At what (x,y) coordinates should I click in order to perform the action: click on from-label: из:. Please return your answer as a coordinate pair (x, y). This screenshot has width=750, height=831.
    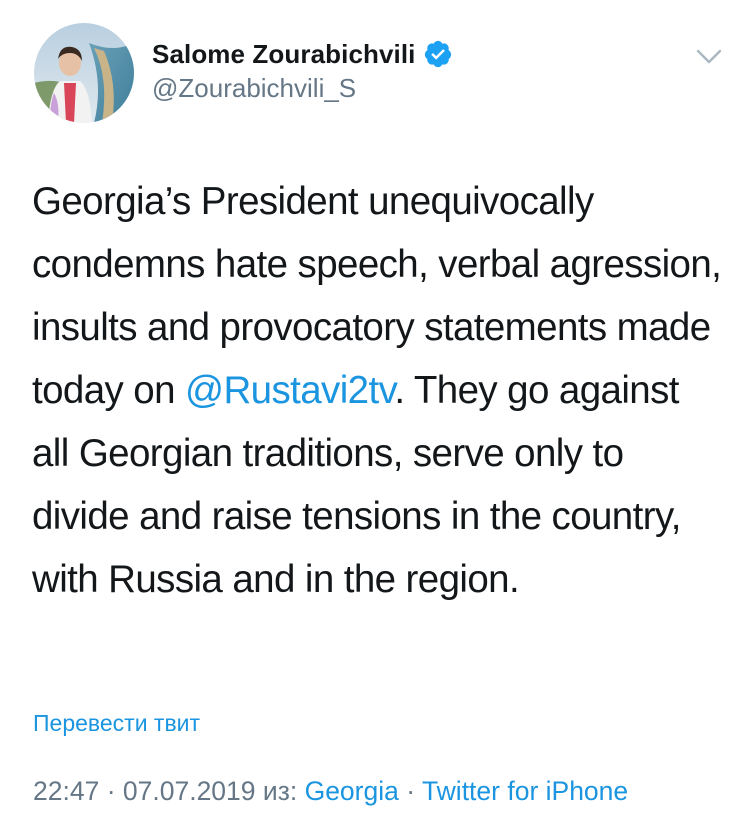
    Looking at the image, I should click on (280, 791).